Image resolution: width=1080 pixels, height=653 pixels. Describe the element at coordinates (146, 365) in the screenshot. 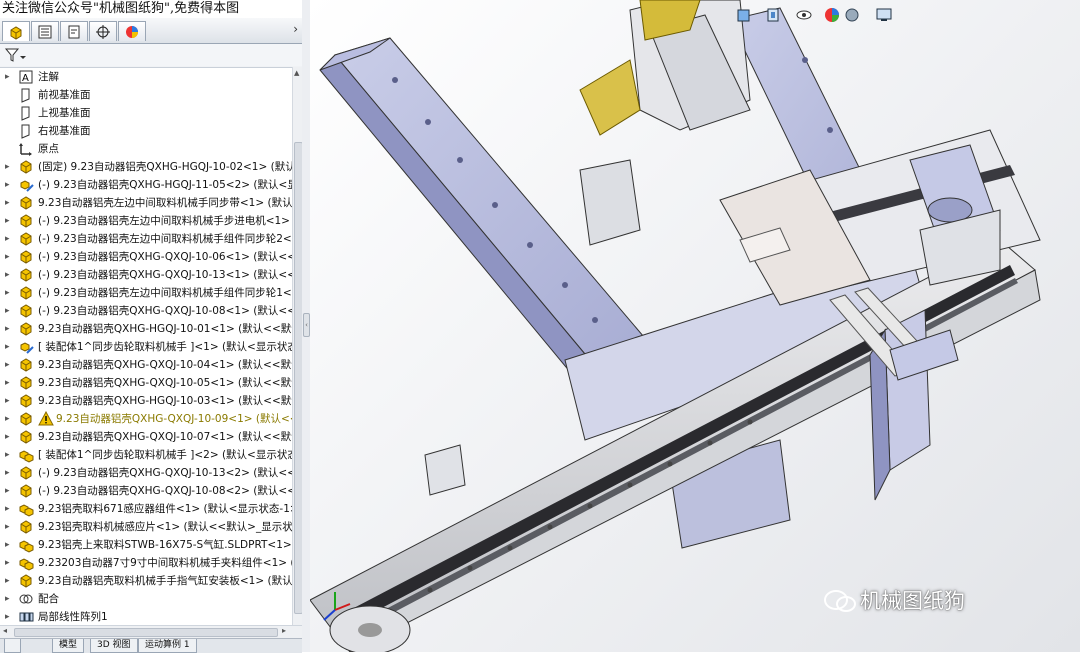

I see `tree-item: ▸ 9.23自动器铝壳QXHG-QXQJ-10-04<1> (默认<<默认>_` at that location.